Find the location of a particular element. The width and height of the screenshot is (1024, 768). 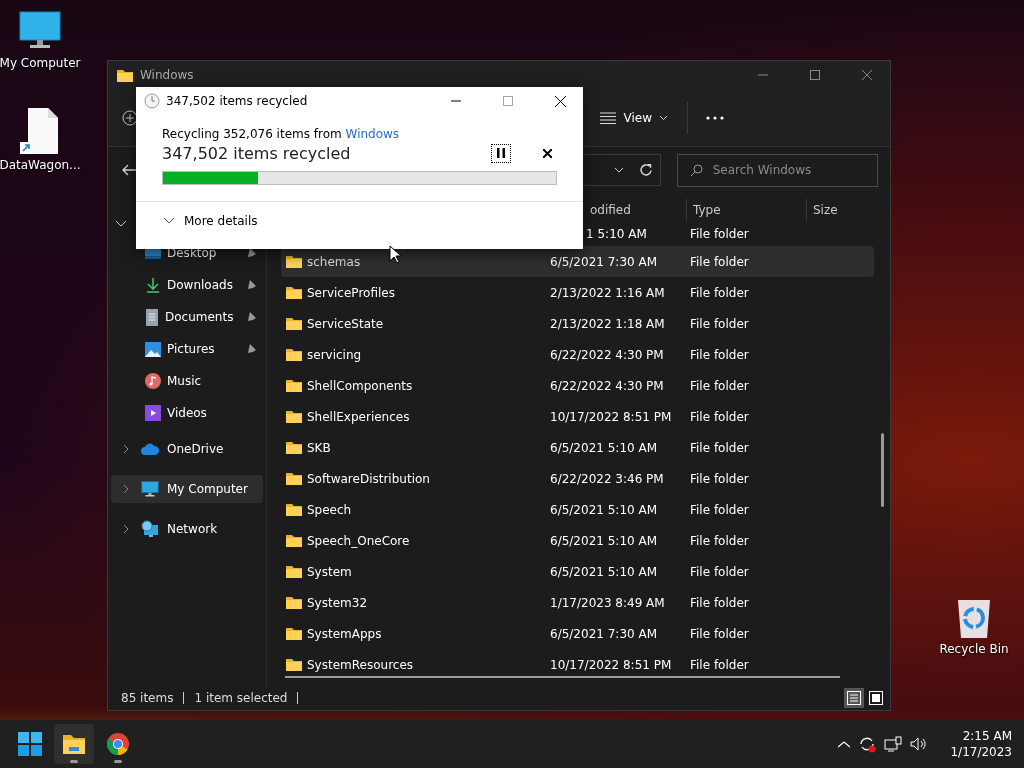

sync-tray-button is located at coordinates (867, 744).